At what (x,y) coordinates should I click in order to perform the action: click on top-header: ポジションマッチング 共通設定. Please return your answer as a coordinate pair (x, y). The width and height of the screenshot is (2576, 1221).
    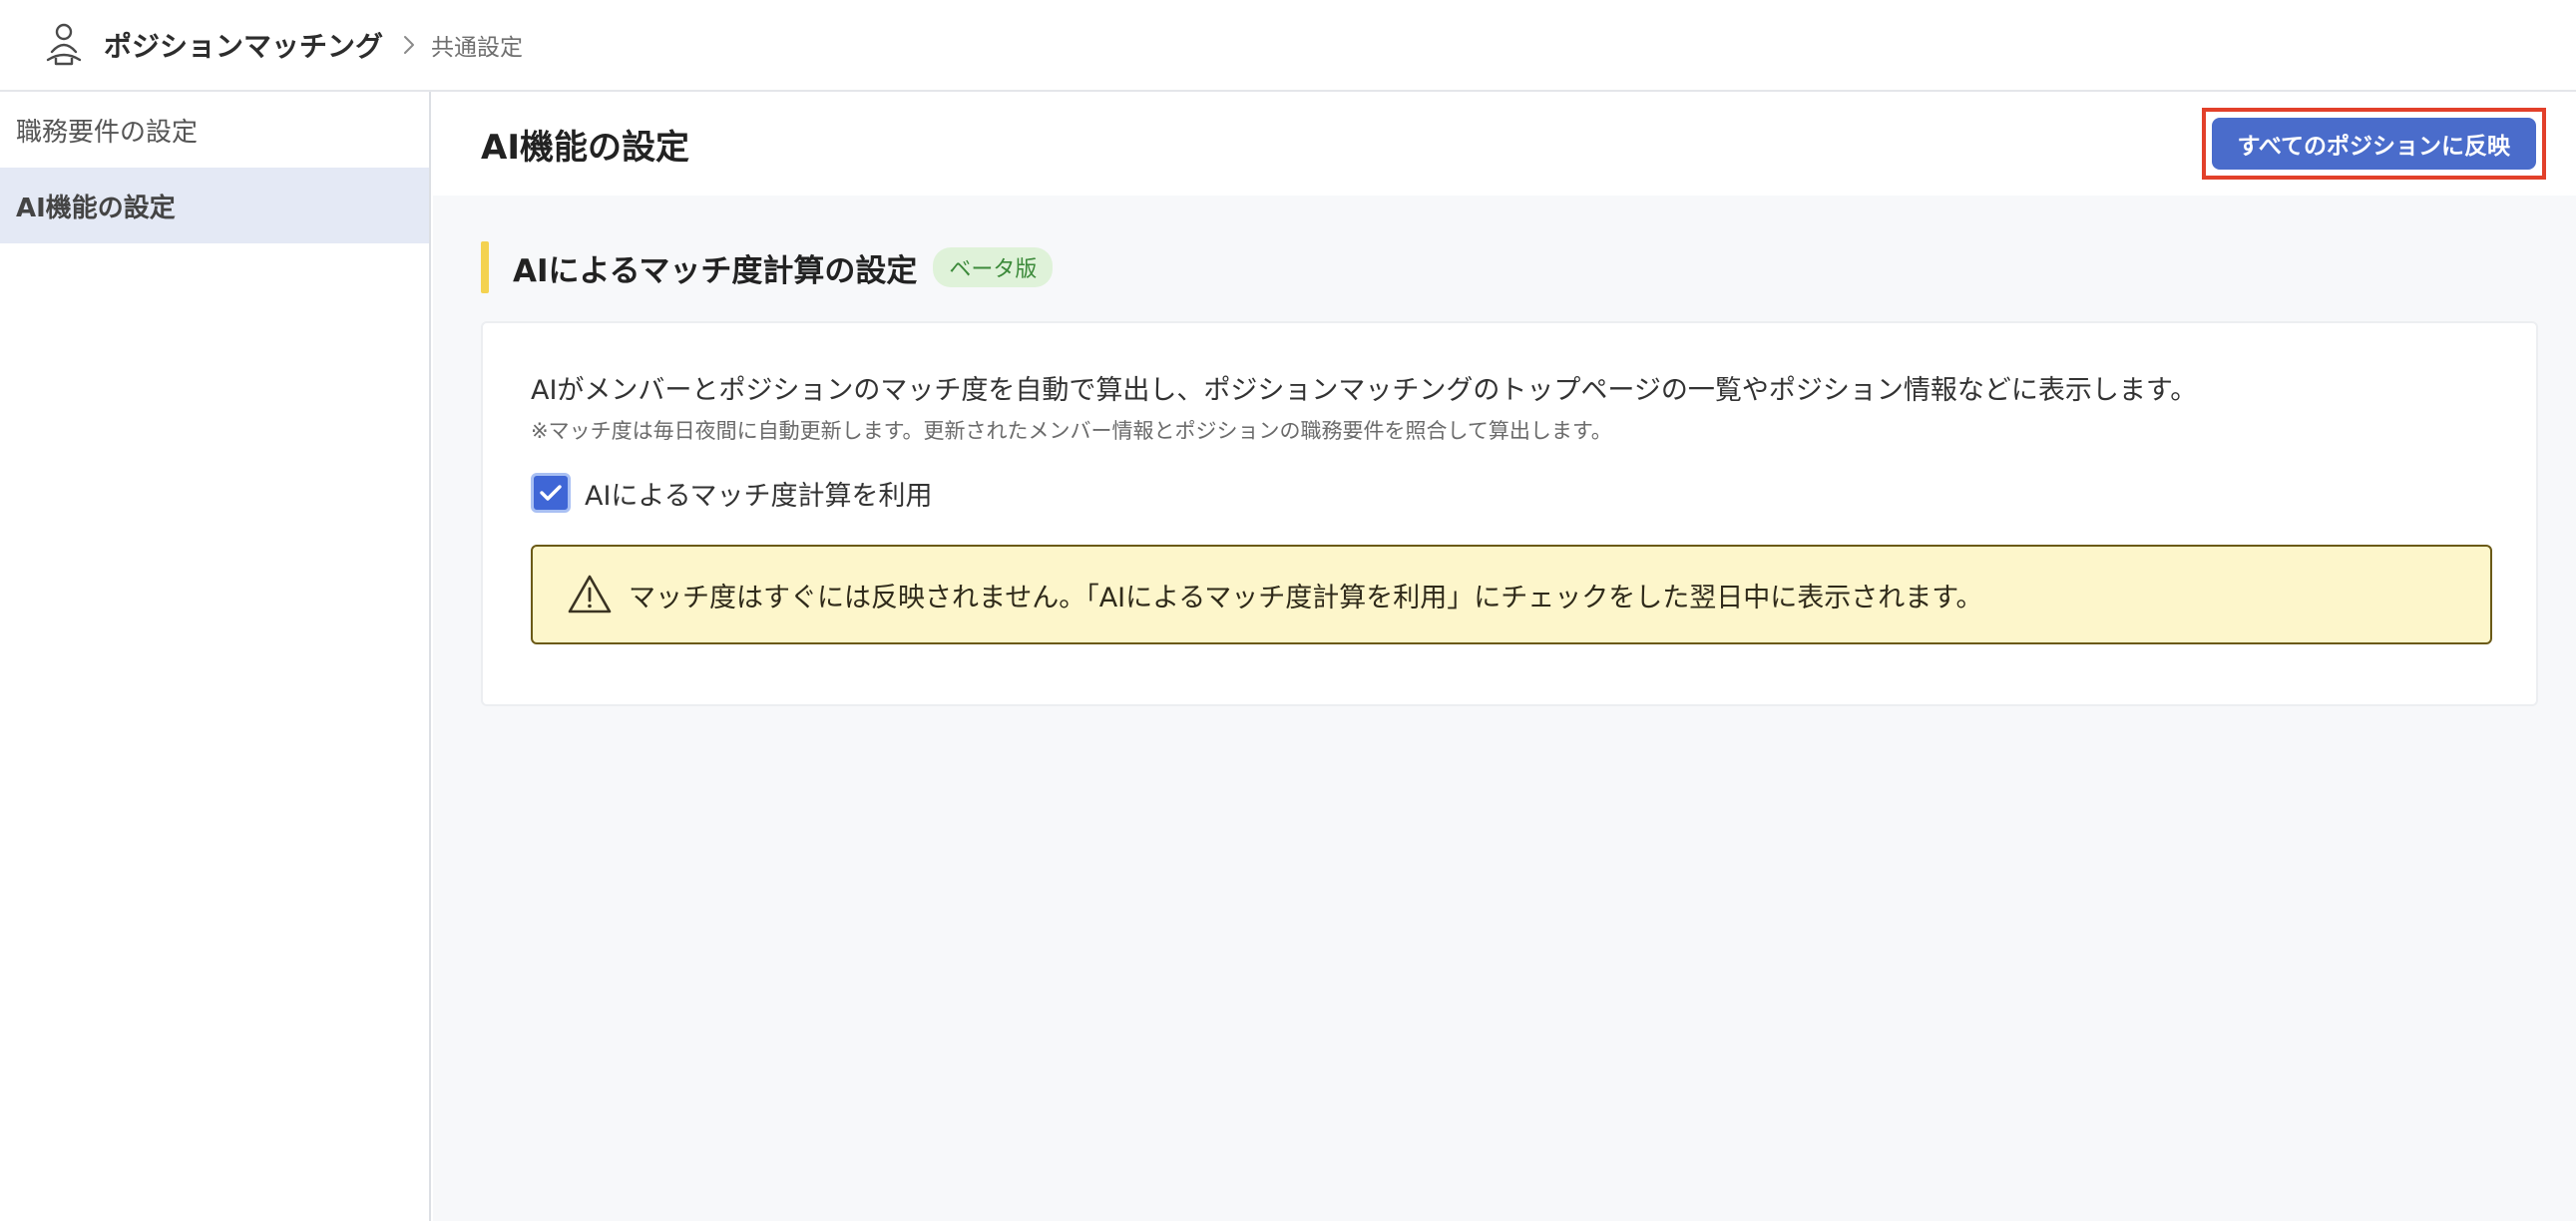
    Looking at the image, I should click on (1288, 46).